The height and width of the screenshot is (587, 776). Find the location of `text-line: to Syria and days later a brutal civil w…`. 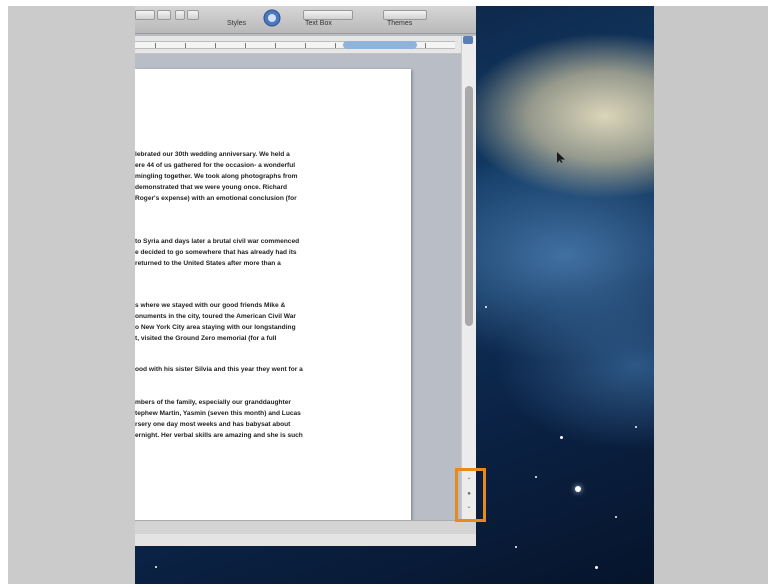

text-line: to Syria and days later a brutal civil w… is located at coordinates (217, 241).